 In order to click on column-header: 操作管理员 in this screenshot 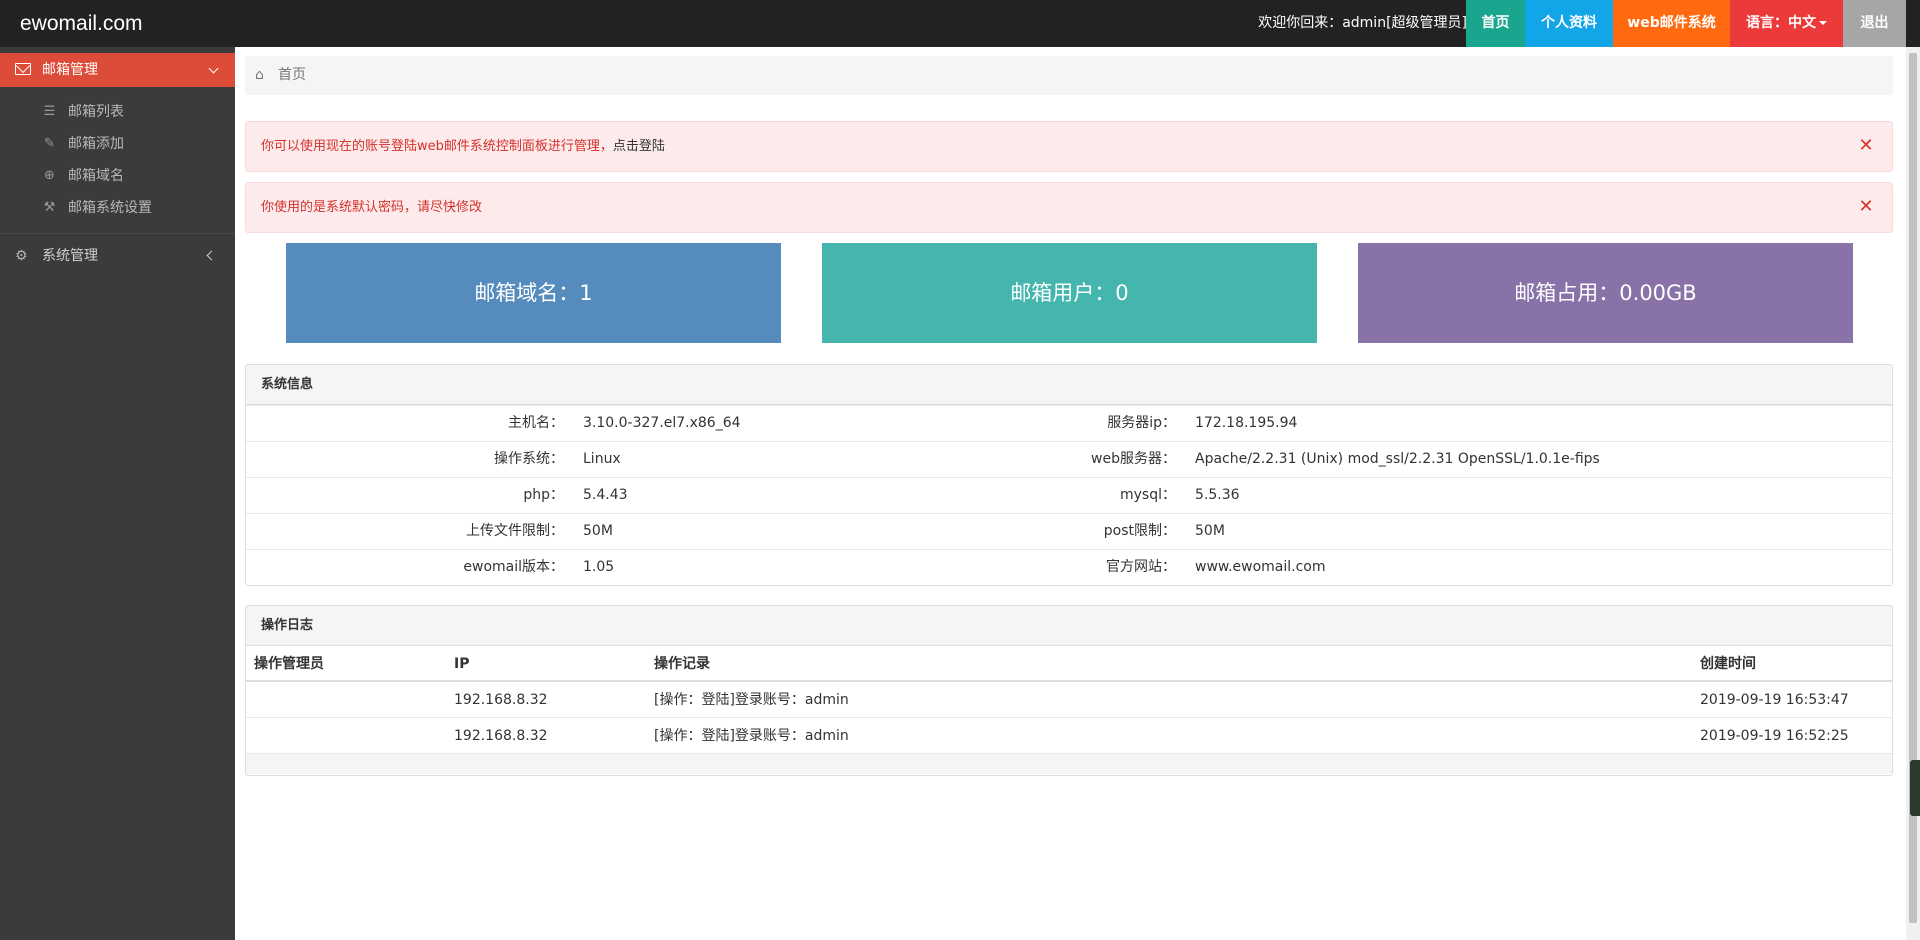, I will do `click(289, 664)`.